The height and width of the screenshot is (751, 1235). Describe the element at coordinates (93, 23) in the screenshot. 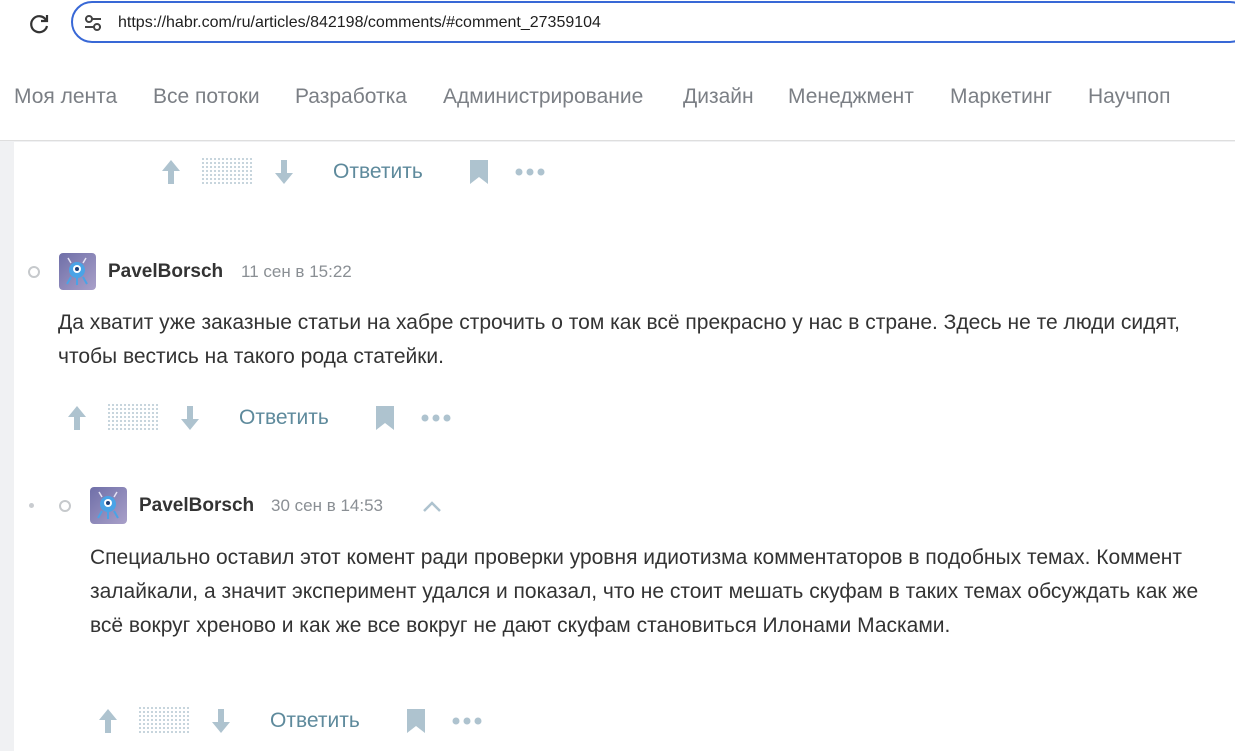

I see `site-settings-icon` at that location.